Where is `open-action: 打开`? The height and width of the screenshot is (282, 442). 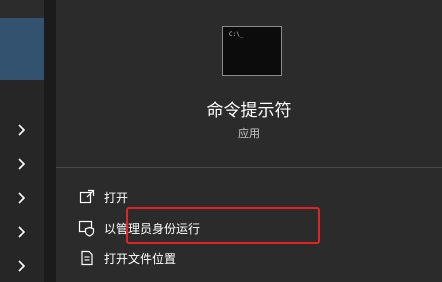 open-action: 打开 is located at coordinates (224, 197).